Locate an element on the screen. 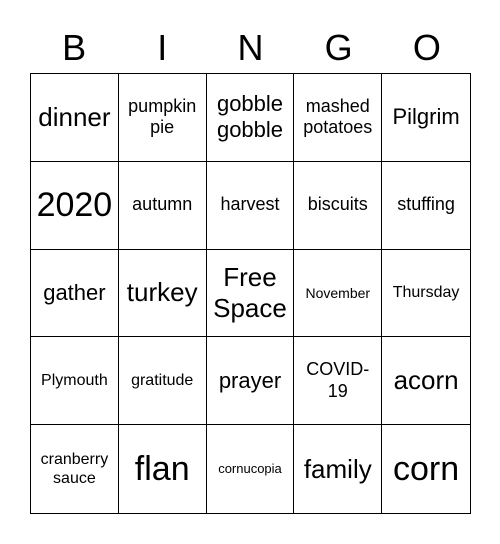 The image size is (500, 544). bingo-cell: COVID-19 is located at coordinates (338, 381).